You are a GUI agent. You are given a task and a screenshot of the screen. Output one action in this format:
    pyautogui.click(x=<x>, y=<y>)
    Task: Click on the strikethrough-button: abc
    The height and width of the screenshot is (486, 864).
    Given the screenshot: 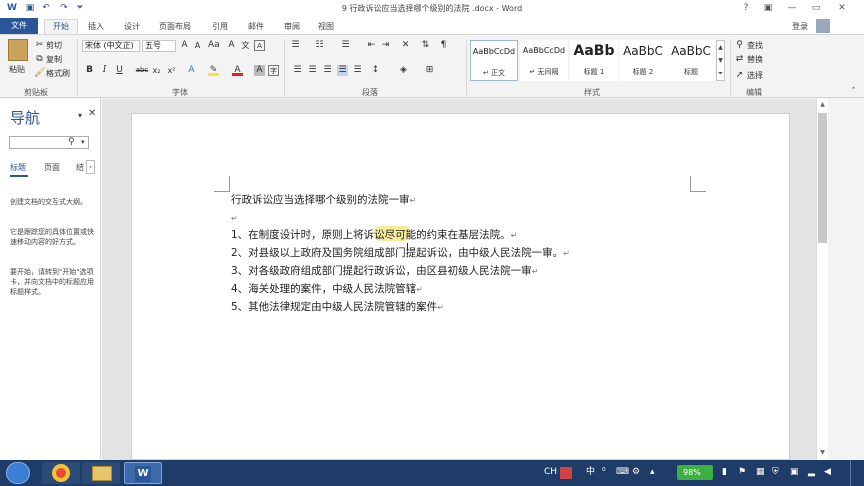 What is the action you would take?
    pyautogui.click(x=142, y=70)
    